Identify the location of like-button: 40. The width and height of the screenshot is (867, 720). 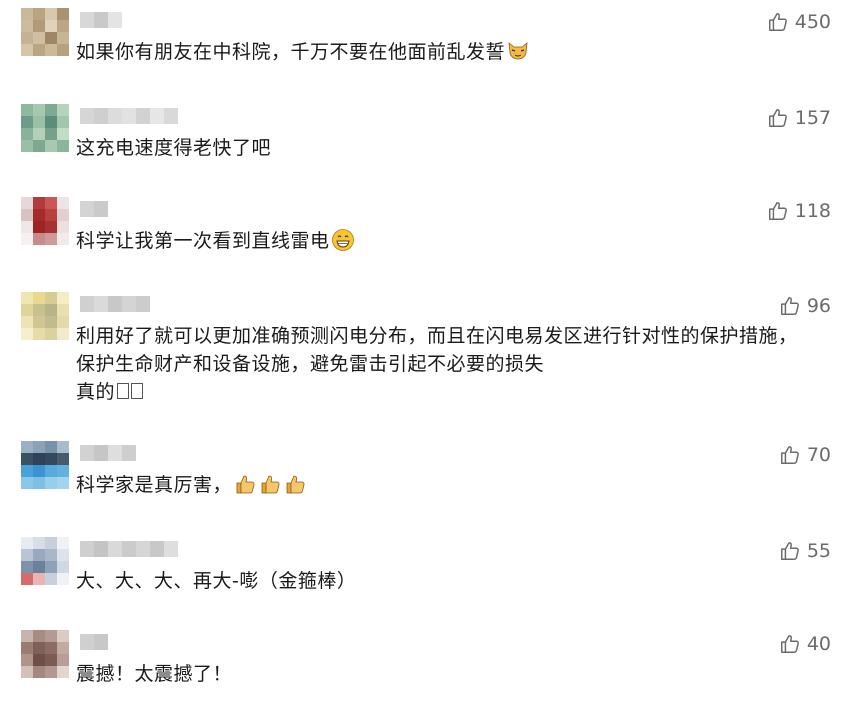
(805, 644).